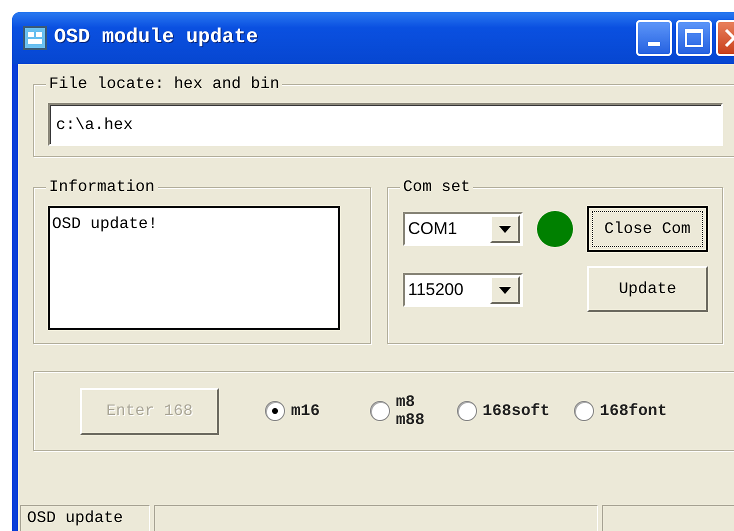 Image resolution: width=734 pixels, height=531 pixels. What do you see at coordinates (385, 124) in the screenshot?
I see `file-path-field: c:\a.hex` at bounding box center [385, 124].